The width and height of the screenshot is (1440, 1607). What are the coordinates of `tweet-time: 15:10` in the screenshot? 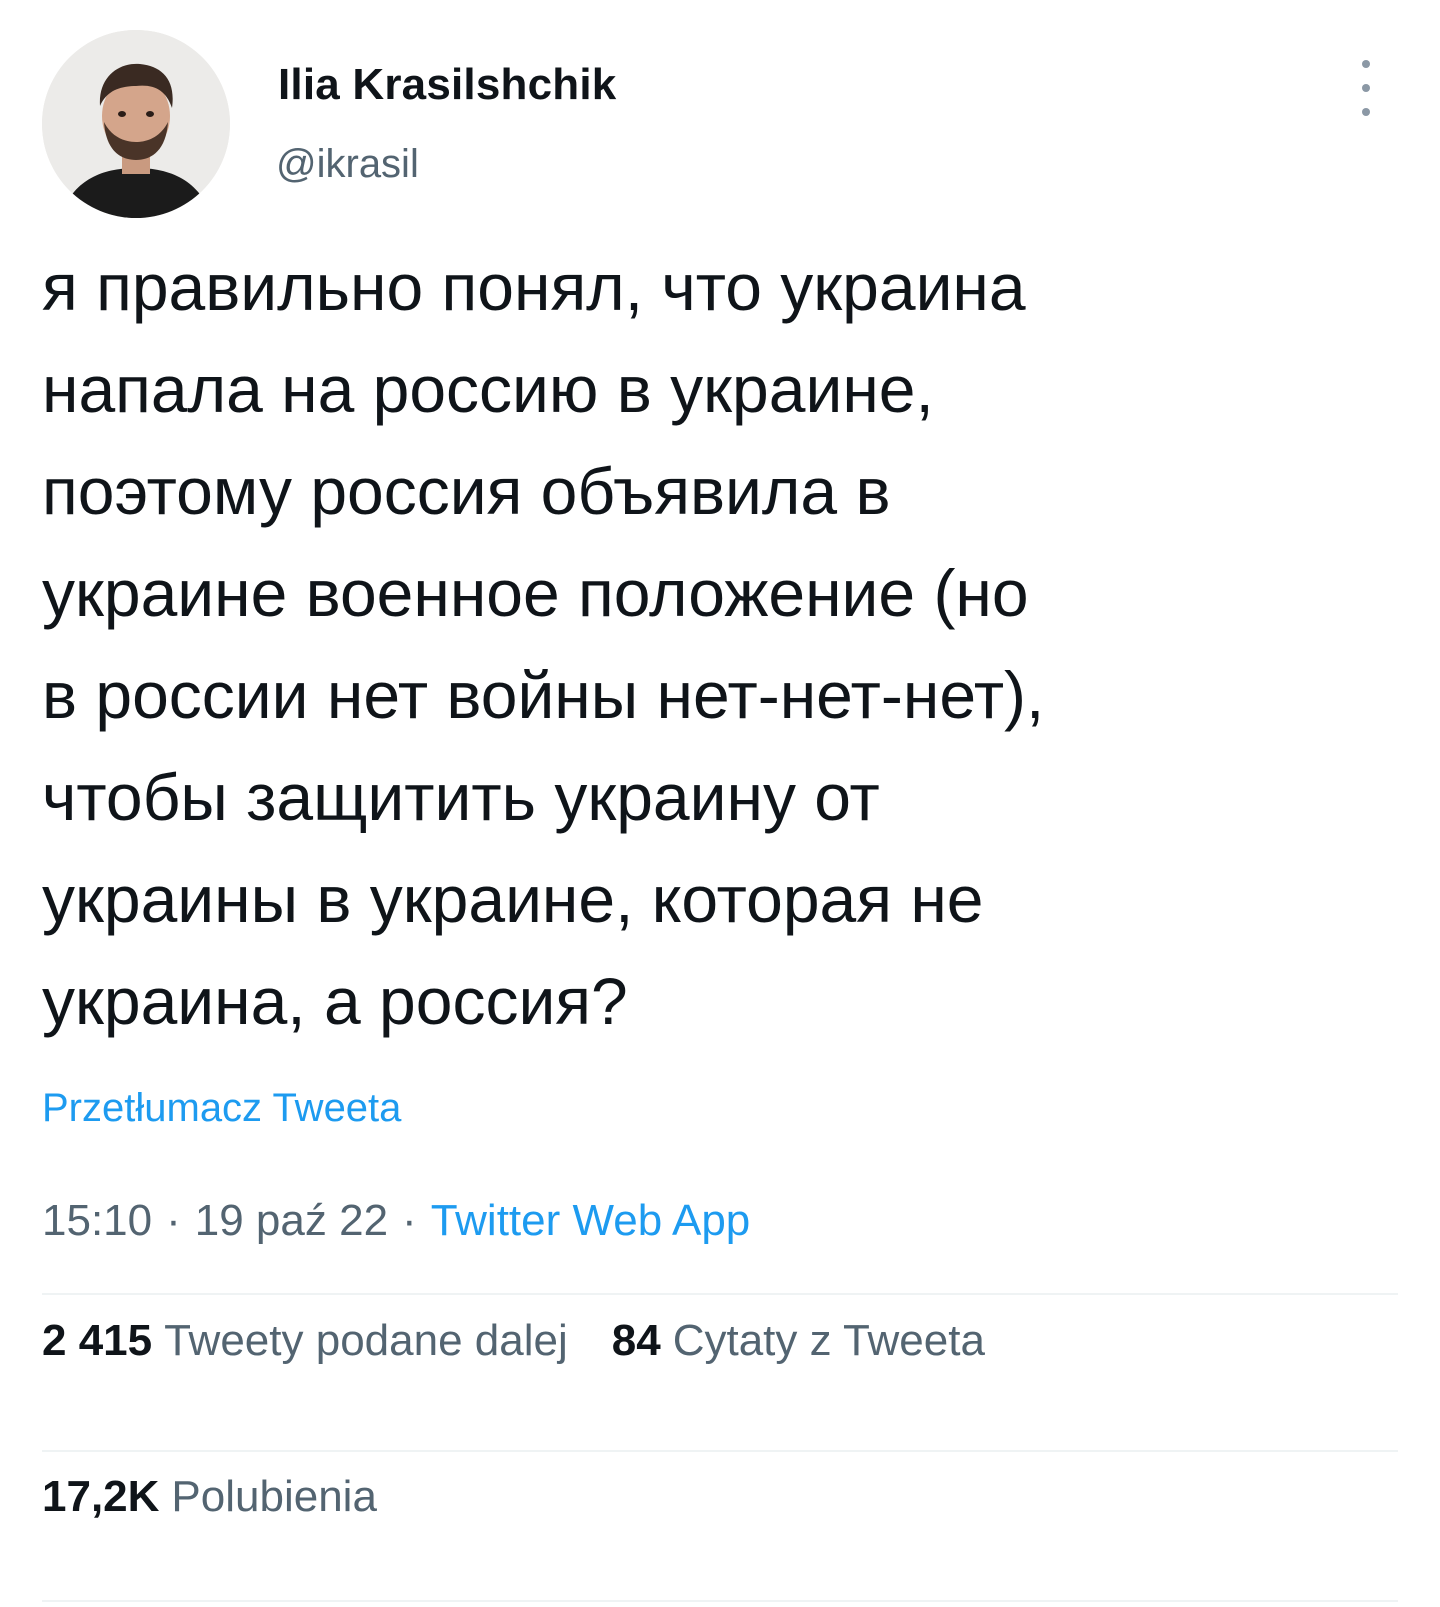 It's located at (97, 1220).